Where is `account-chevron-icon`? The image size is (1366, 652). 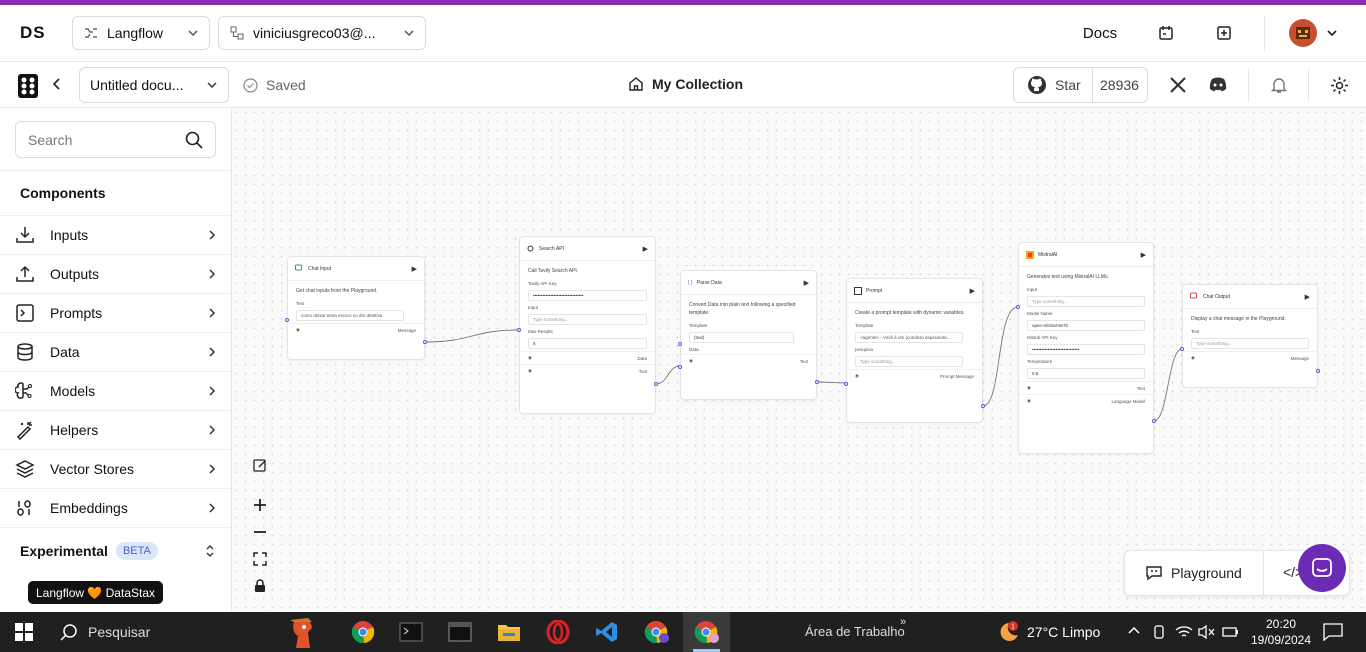
account-chevron-icon is located at coordinates (1332, 33).